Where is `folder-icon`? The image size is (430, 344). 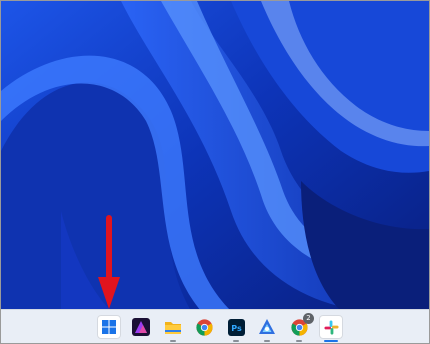 folder-icon is located at coordinates (173, 328).